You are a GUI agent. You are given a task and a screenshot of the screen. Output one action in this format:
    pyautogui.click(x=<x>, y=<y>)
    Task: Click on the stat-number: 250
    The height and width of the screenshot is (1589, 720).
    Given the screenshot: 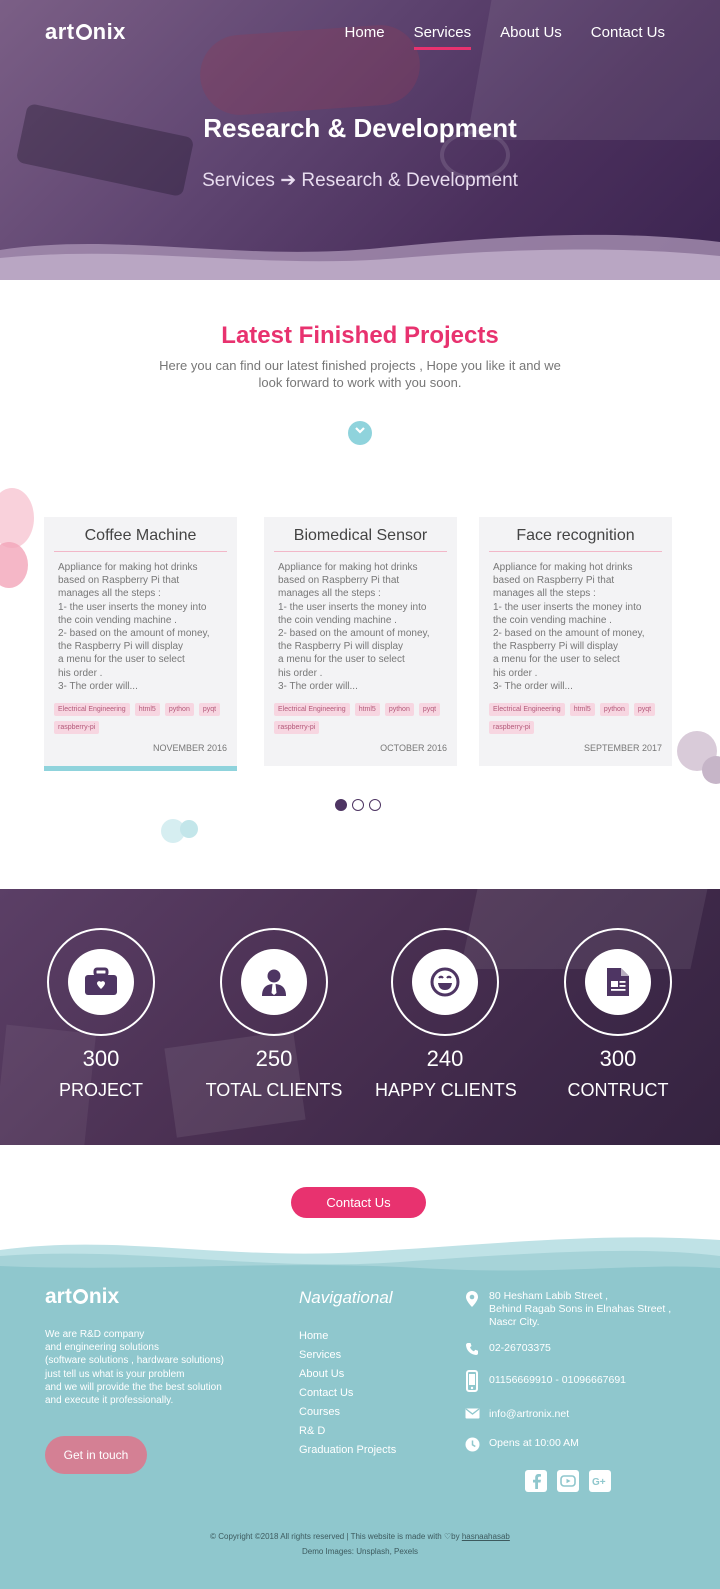 What is the action you would take?
    pyautogui.click(x=274, y=1058)
    